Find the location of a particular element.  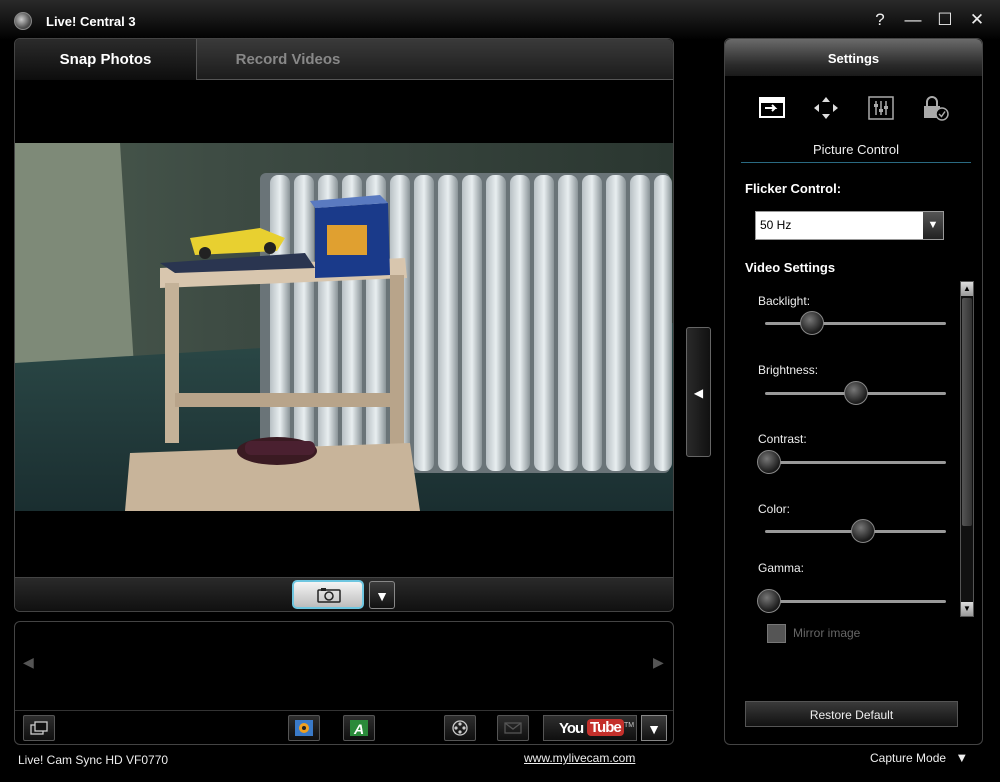

font-app-icon: A is located at coordinates (359, 728).